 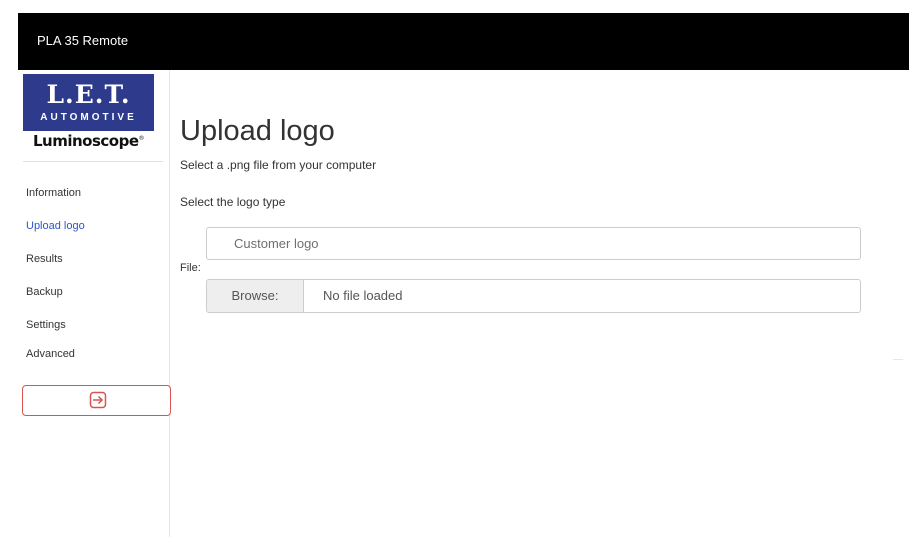 What do you see at coordinates (898, 359) in the screenshot?
I see `divider-line` at bounding box center [898, 359].